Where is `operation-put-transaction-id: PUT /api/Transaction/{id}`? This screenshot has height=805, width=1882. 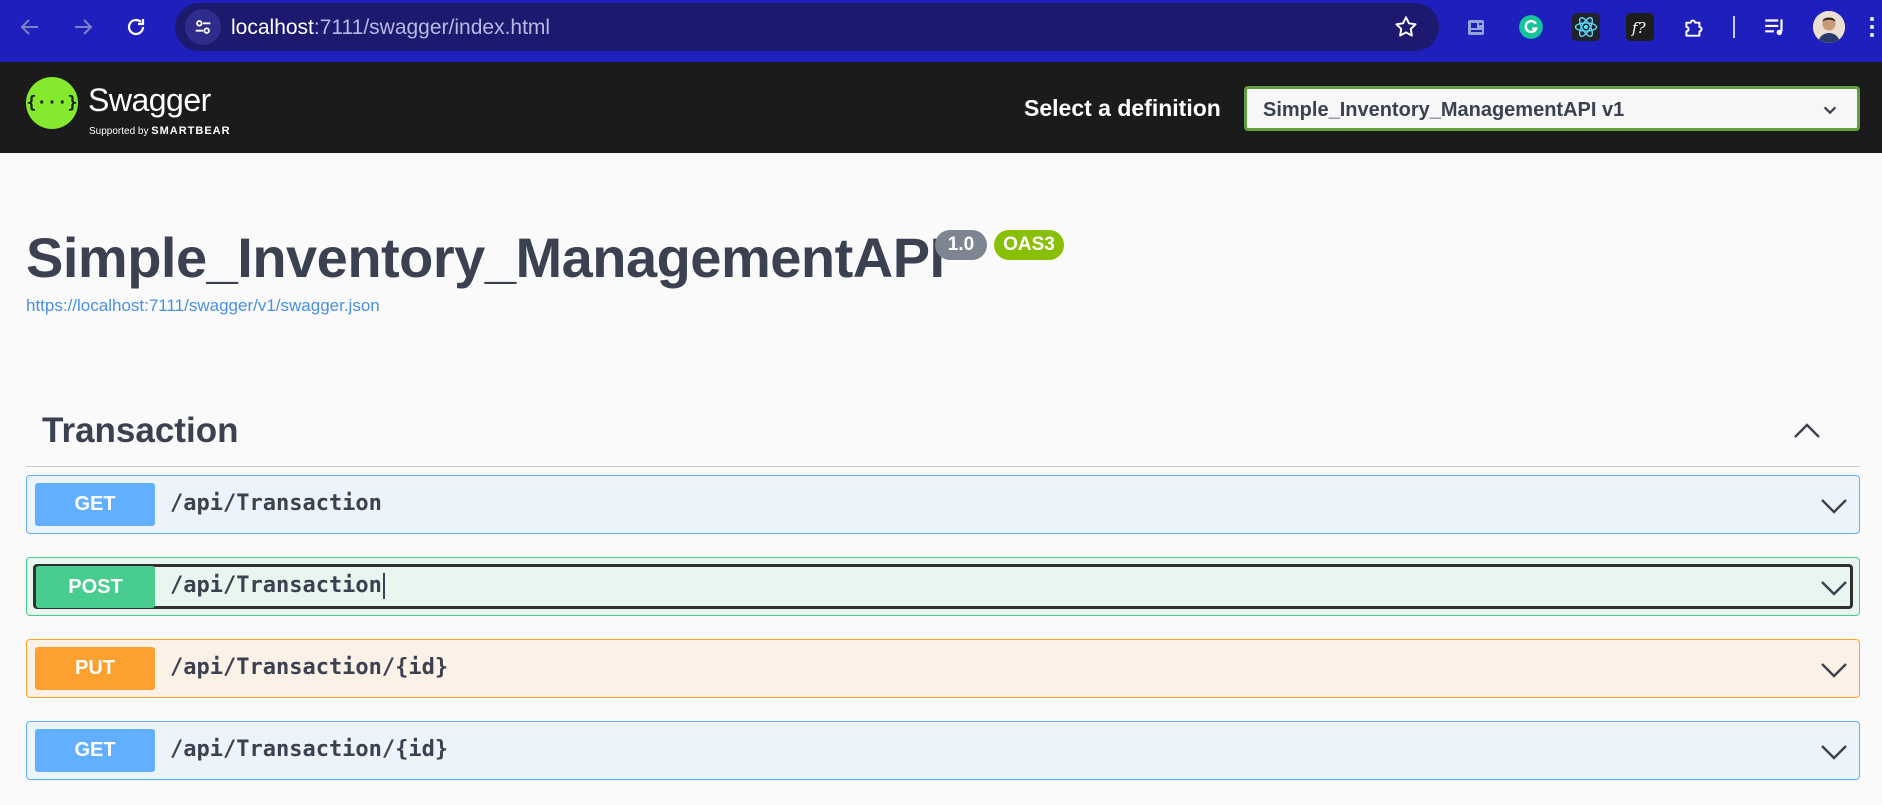
operation-put-transaction-id: PUT /api/Transaction/{id} is located at coordinates (943, 668).